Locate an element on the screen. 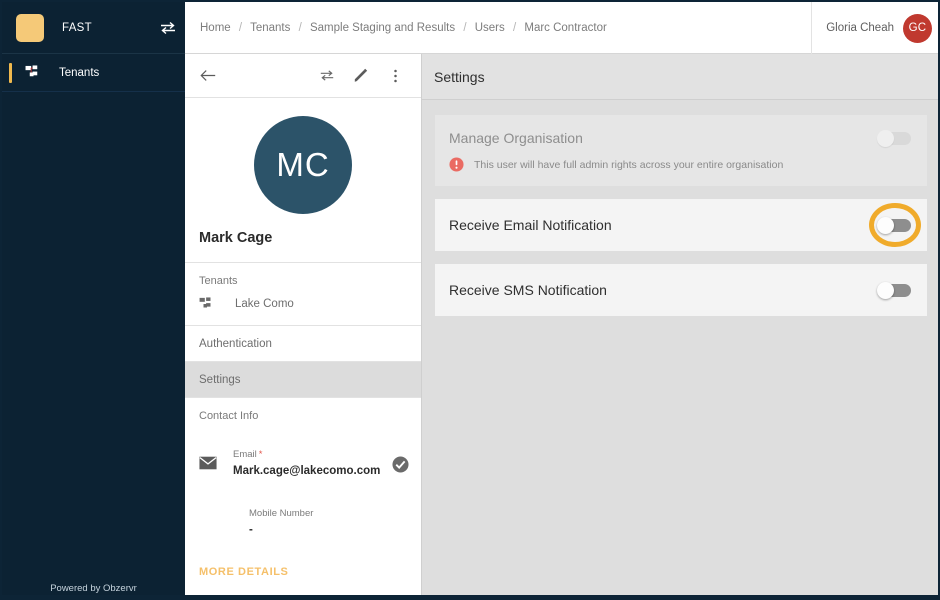 The height and width of the screenshot is (600, 940). email-field-body: Email * Mark.cage@lakecomo.com is located at coordinates (312, 460).